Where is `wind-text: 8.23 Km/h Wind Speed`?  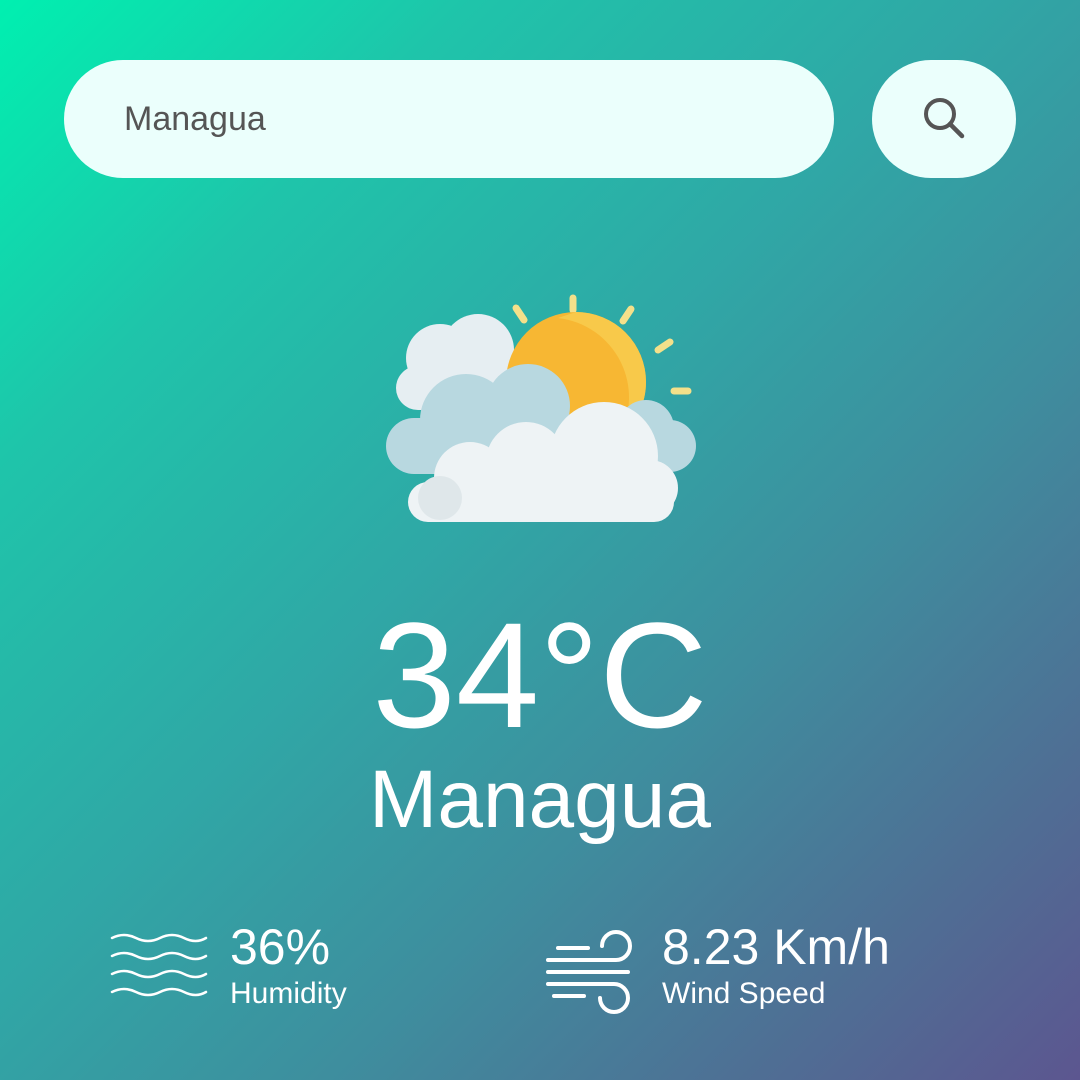
wind-text: 8.23 Km/h Wind Speed is located at coordinates (776, 965).